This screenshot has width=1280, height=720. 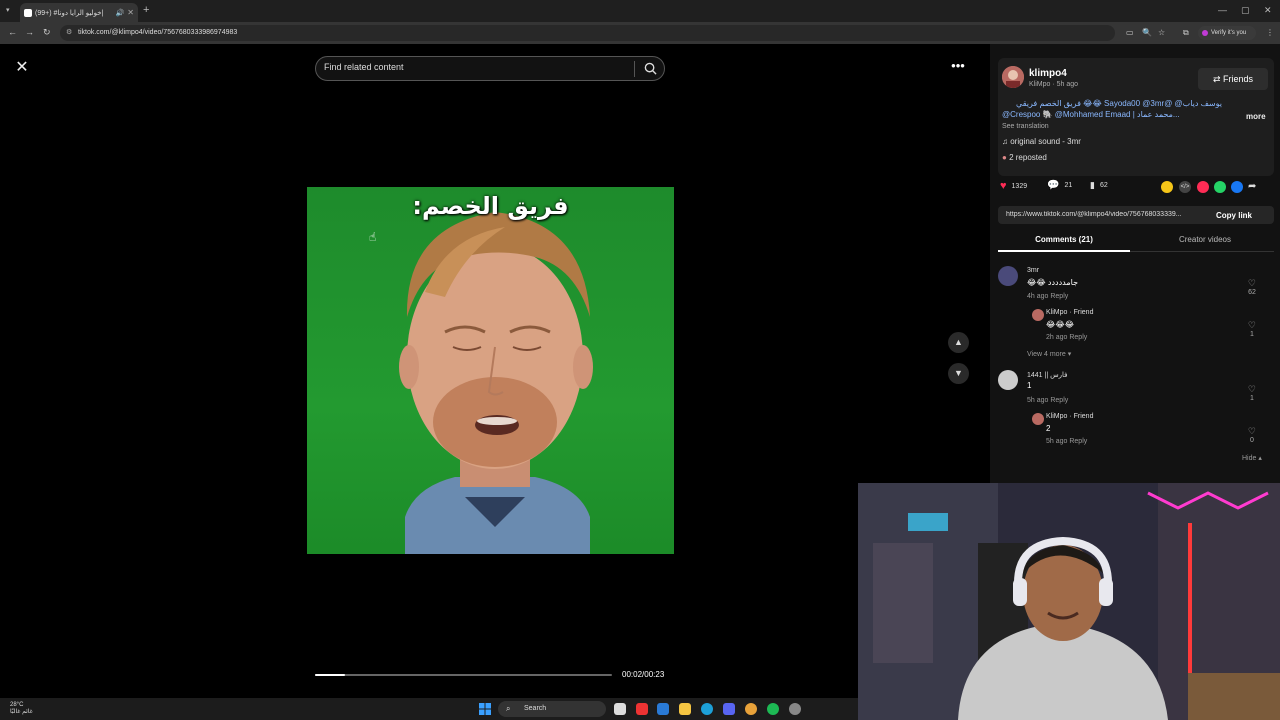 I want to click on outlook-icon, so click(x=663, y=709).